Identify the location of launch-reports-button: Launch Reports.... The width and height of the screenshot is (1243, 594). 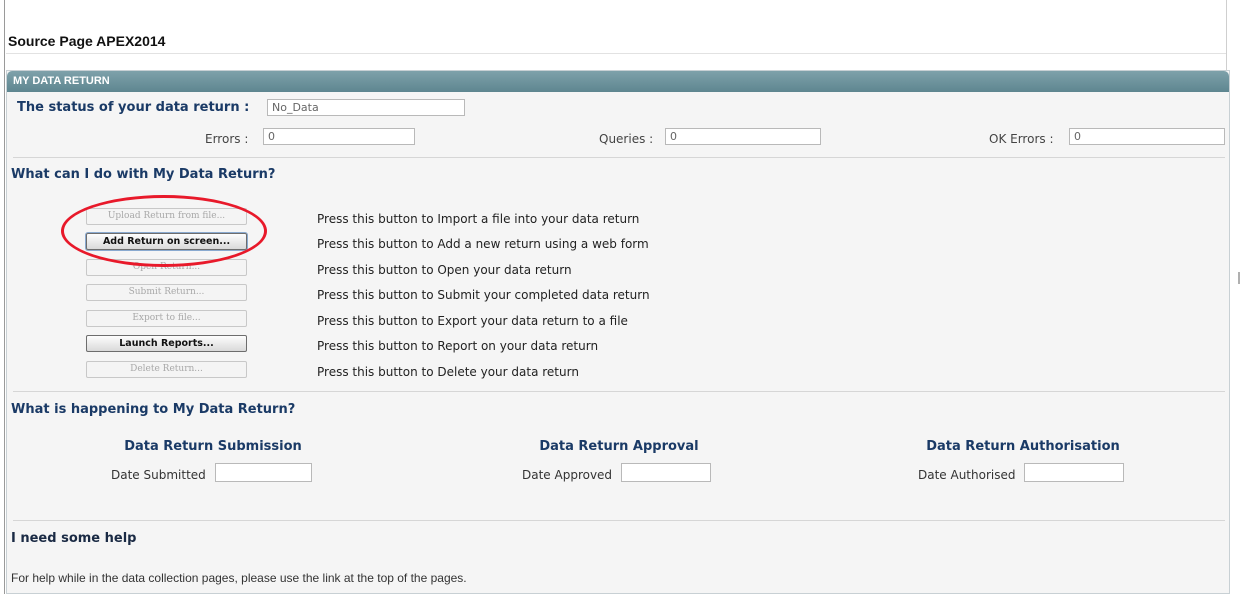
(166, 343).